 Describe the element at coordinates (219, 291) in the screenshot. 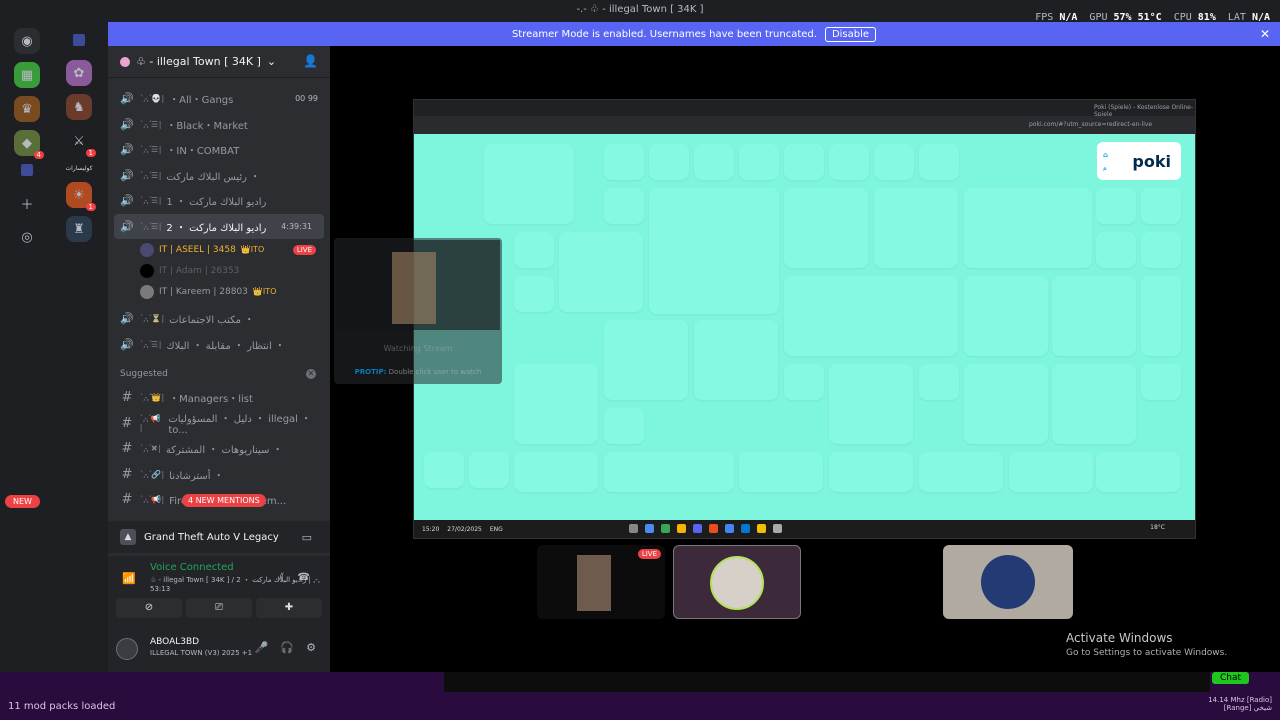

I see `voice-user: IT | Kareem | 28803 👑ITO` at that location.